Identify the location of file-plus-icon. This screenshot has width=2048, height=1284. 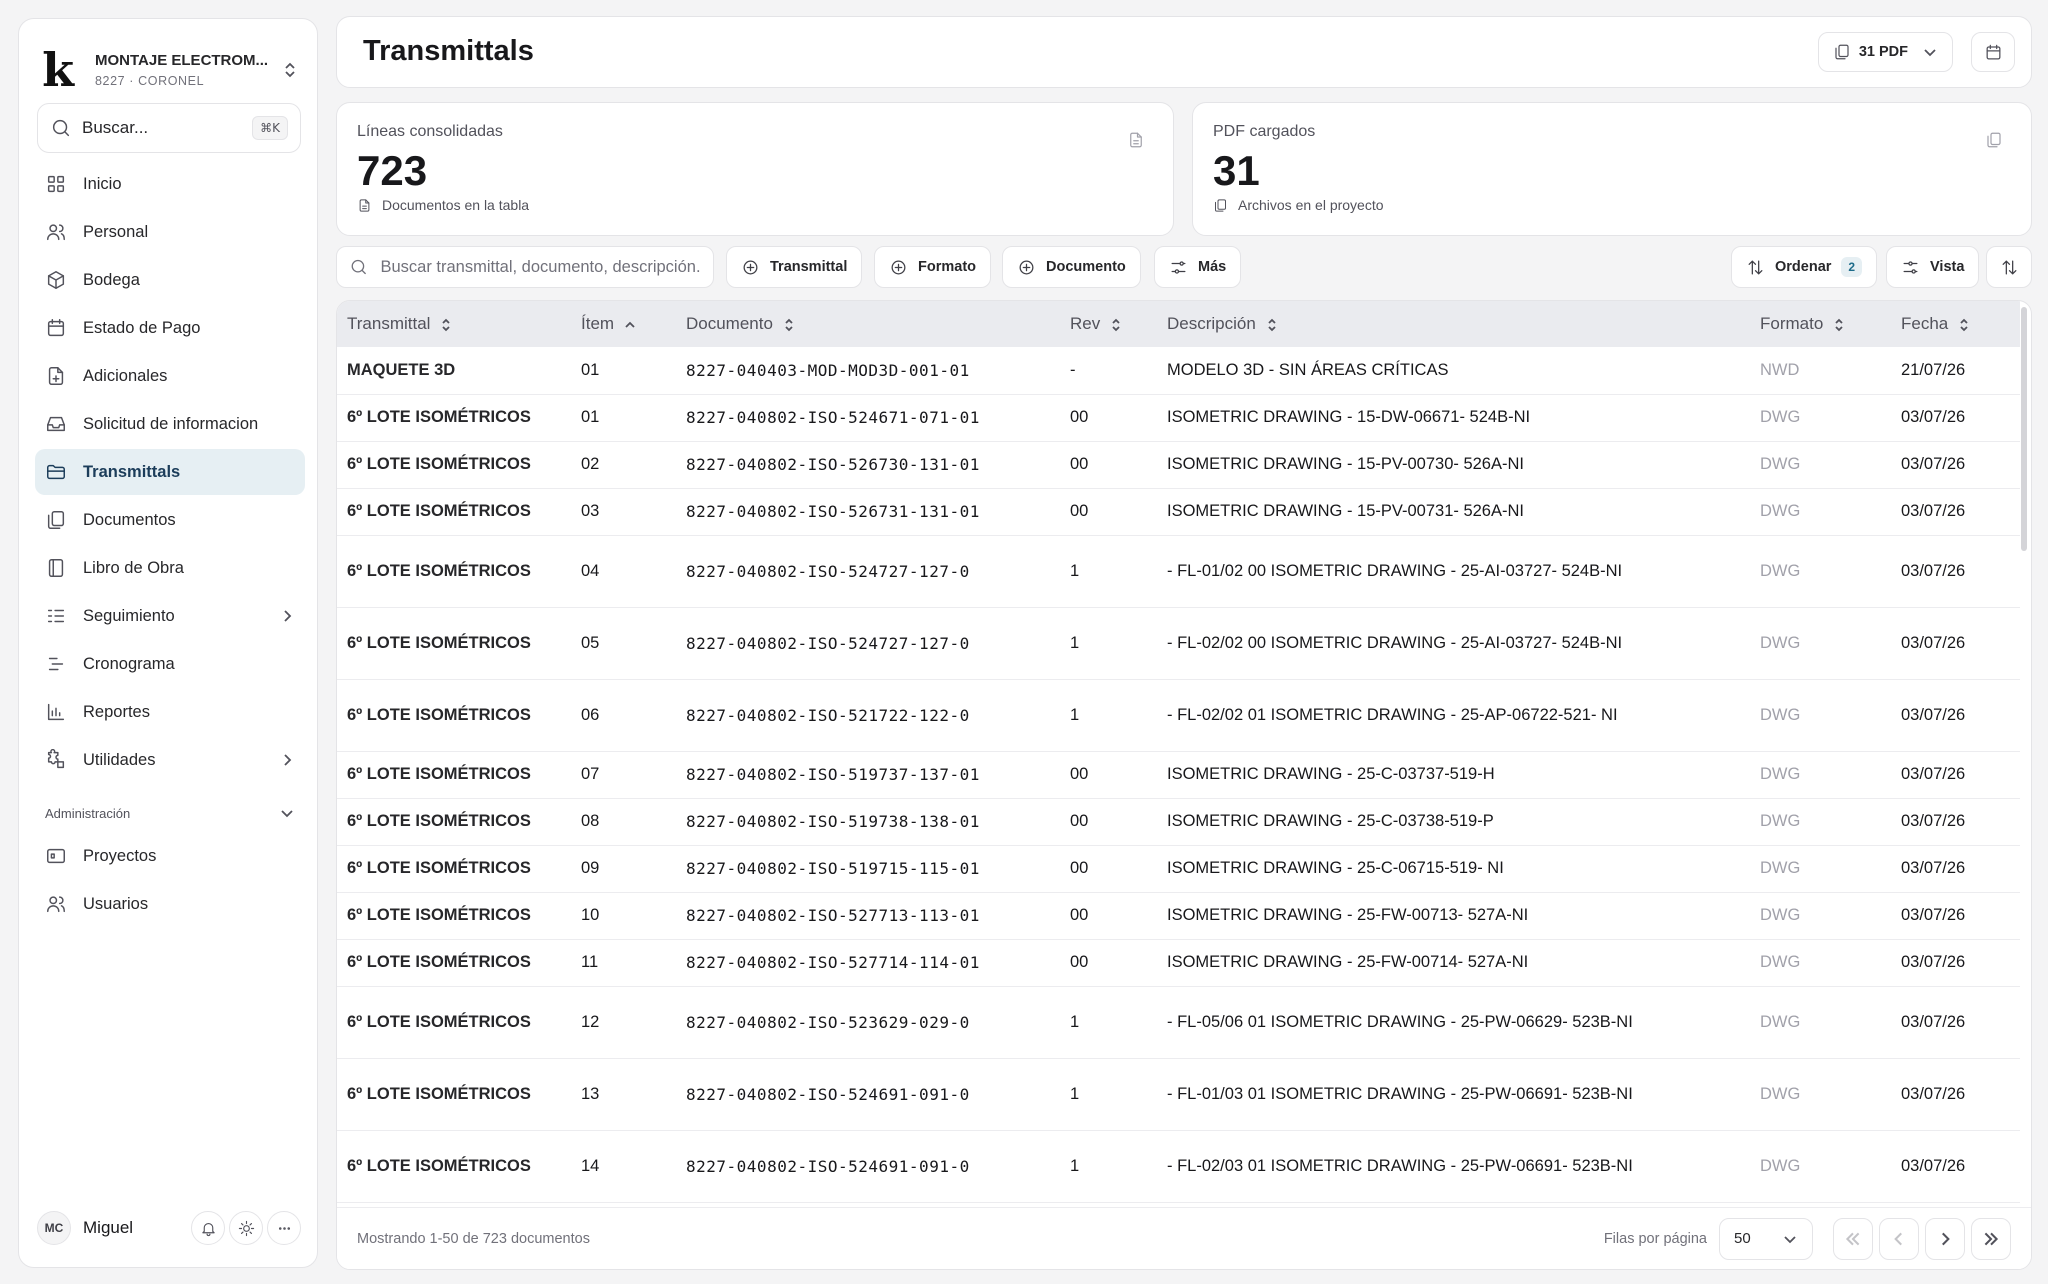
(56, 376).